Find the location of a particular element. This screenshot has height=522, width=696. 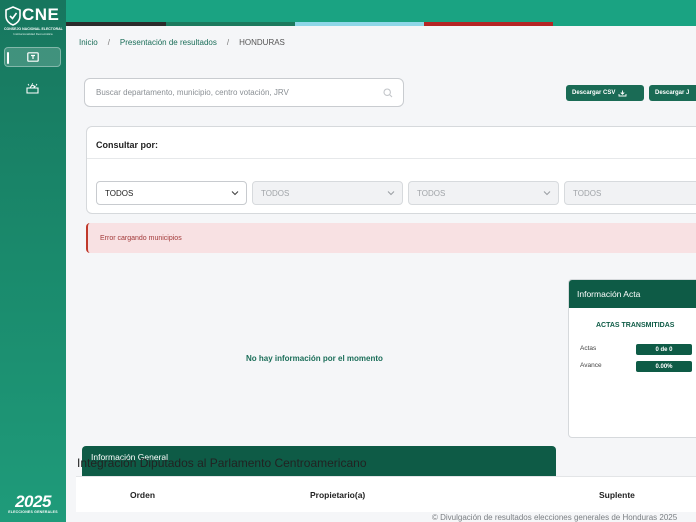

breadcrumb-results-link: Presentación de resultados is located at coordinates (168, 42).